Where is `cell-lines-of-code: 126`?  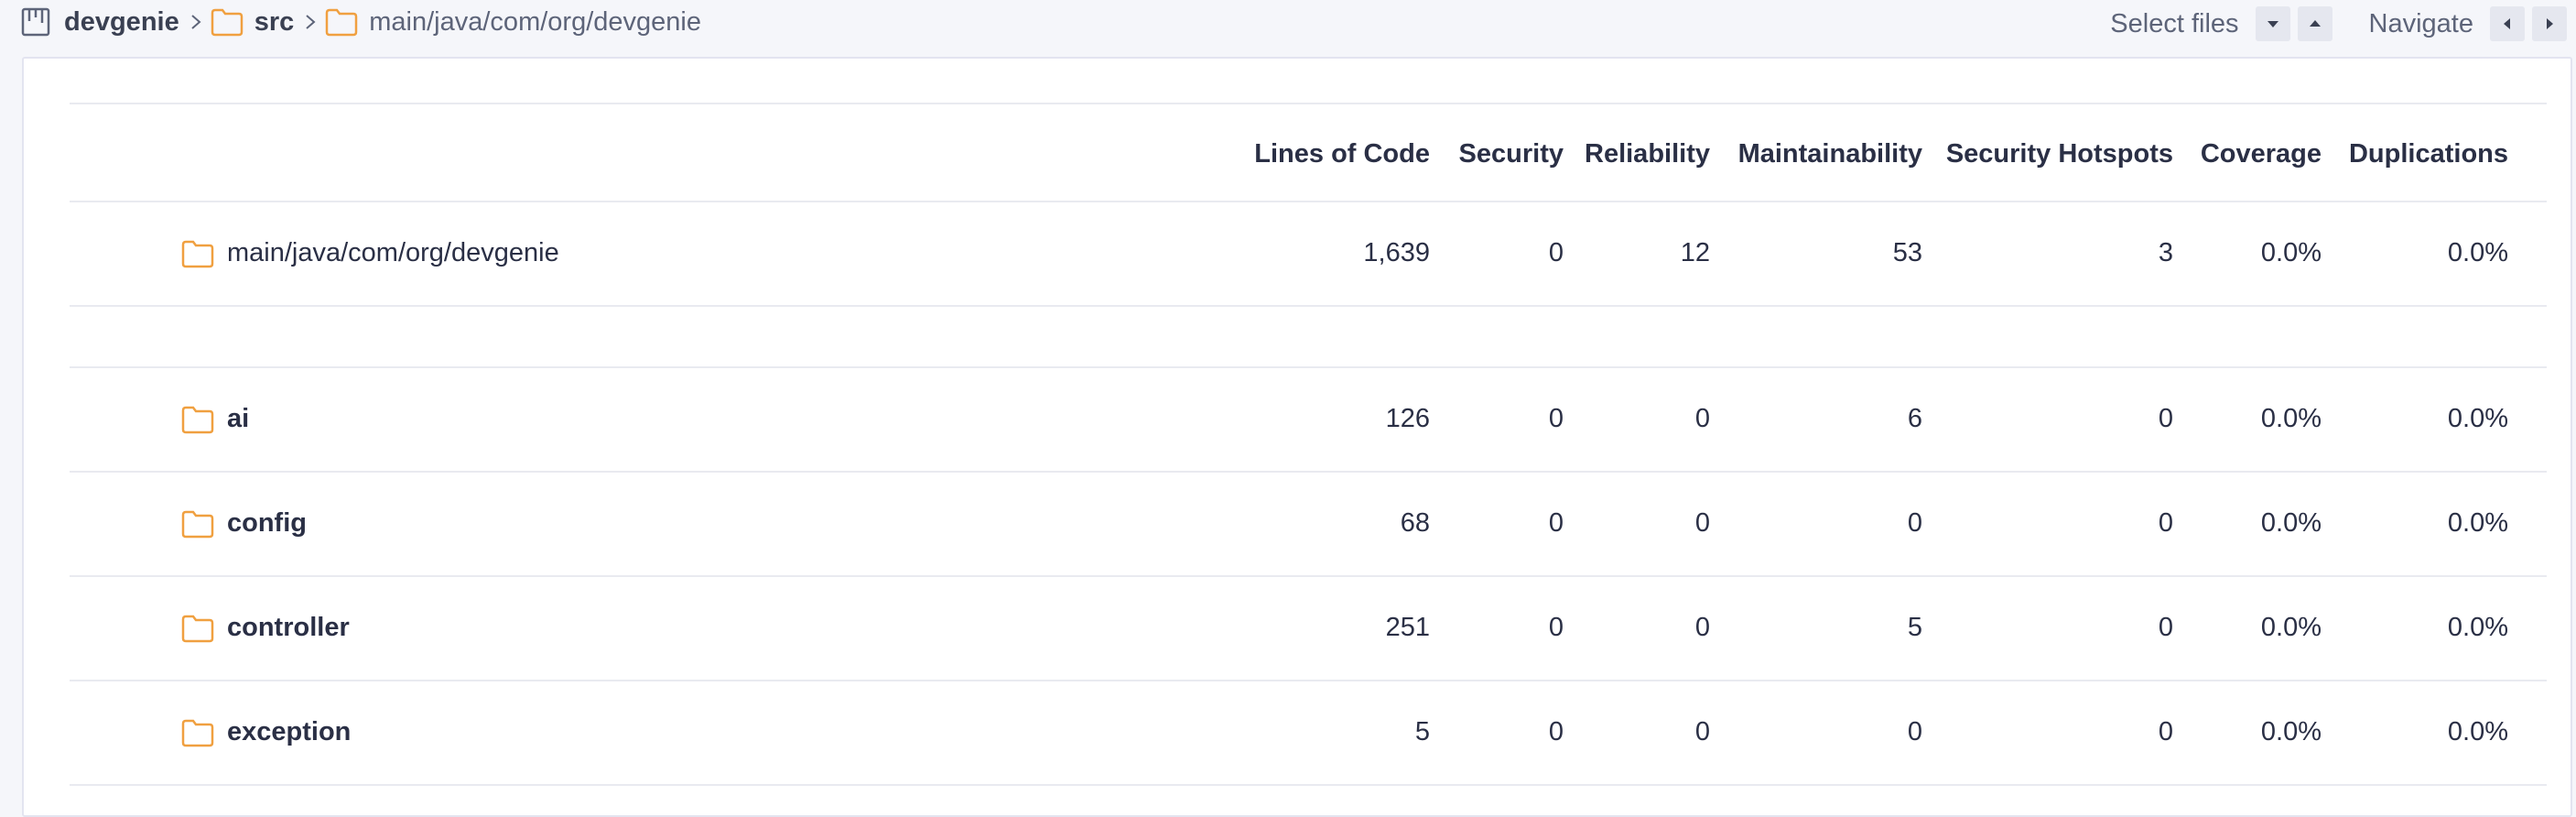 cell-lines-of-code: 126 is located at coordinates (1407, 419).